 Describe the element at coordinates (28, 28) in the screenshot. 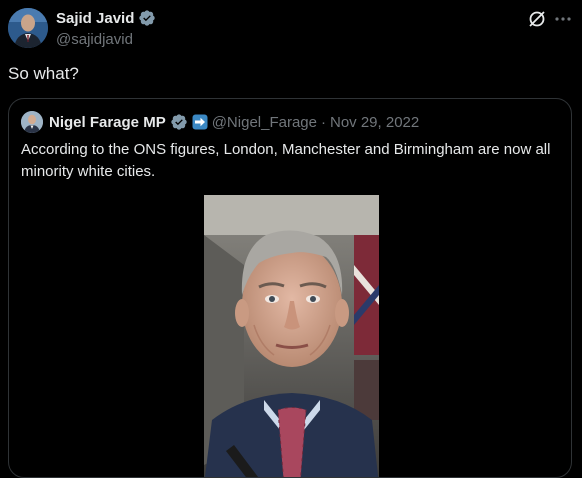

I see `author-avatar` at that location.